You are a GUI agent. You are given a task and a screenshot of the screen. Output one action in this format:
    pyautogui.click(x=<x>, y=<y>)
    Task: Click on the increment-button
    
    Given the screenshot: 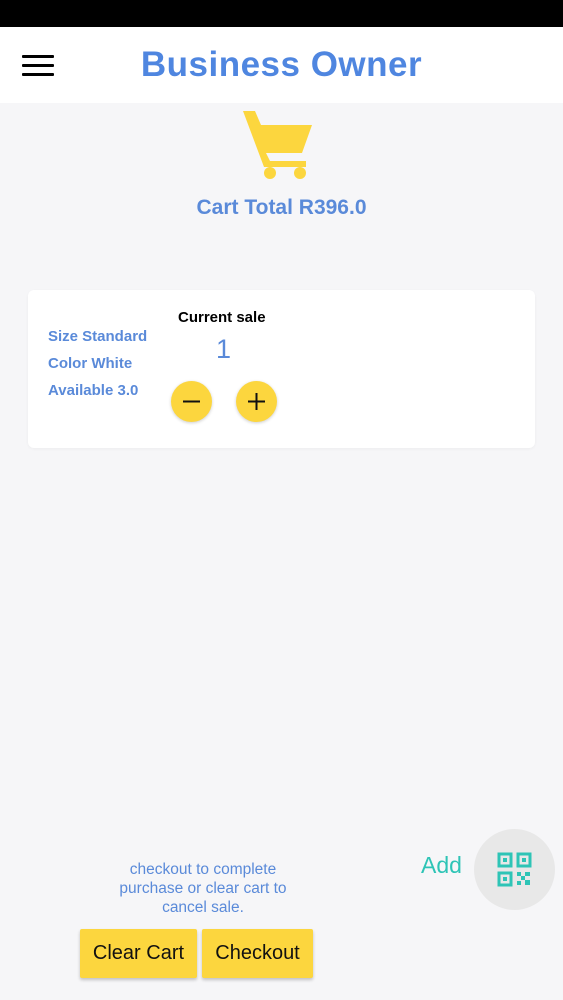 What is the action you would take?
    pyautogui.click(x=256, y=401)
    